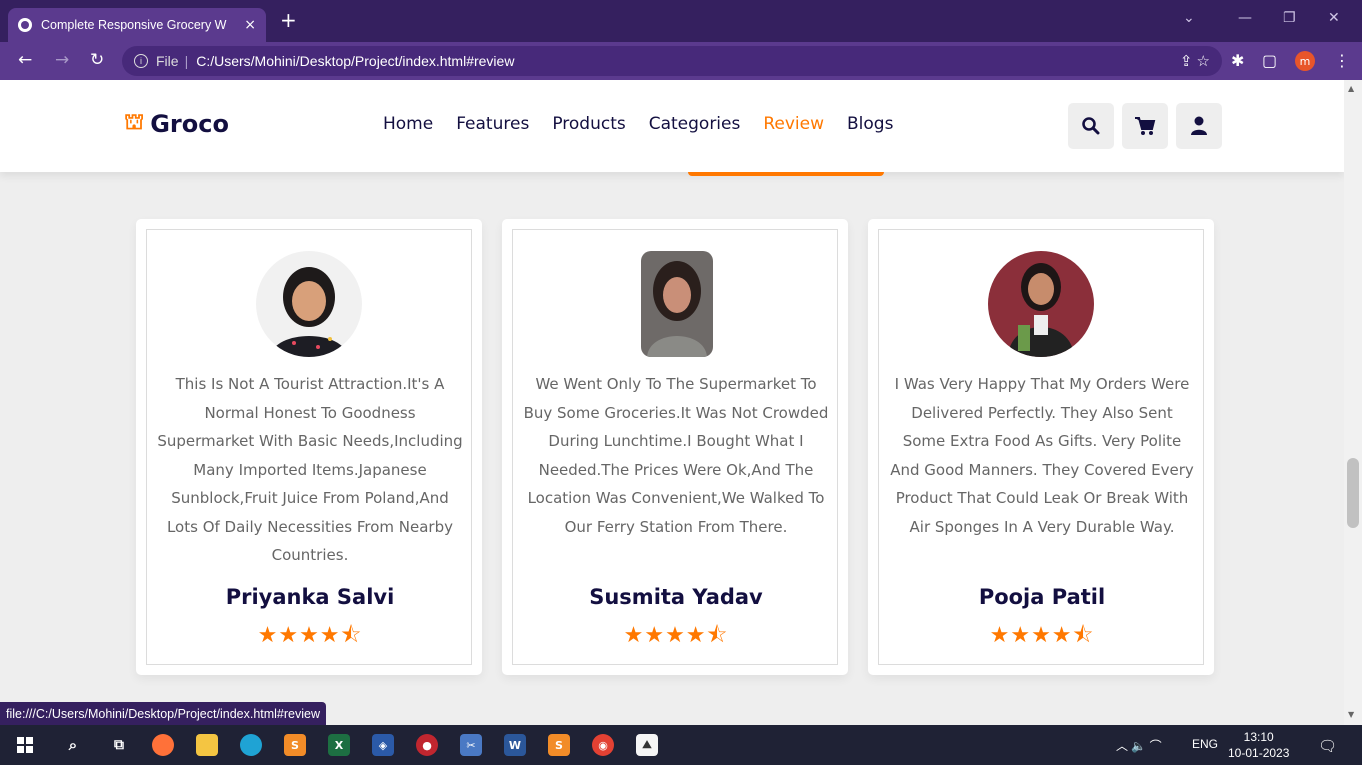  What do you see at coordinates (427, 745) in the screenshot?
I see `app-red-icon: ●` at bounding box center [427, 745].